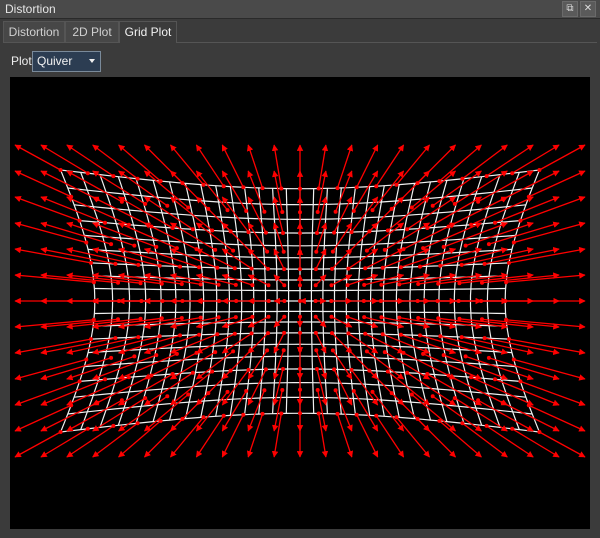 This screenshot has width=600, height=538. Describe the element at coordinates (34, 31) in the screenshot. I see `tab-distortion: Distortion` at that location.